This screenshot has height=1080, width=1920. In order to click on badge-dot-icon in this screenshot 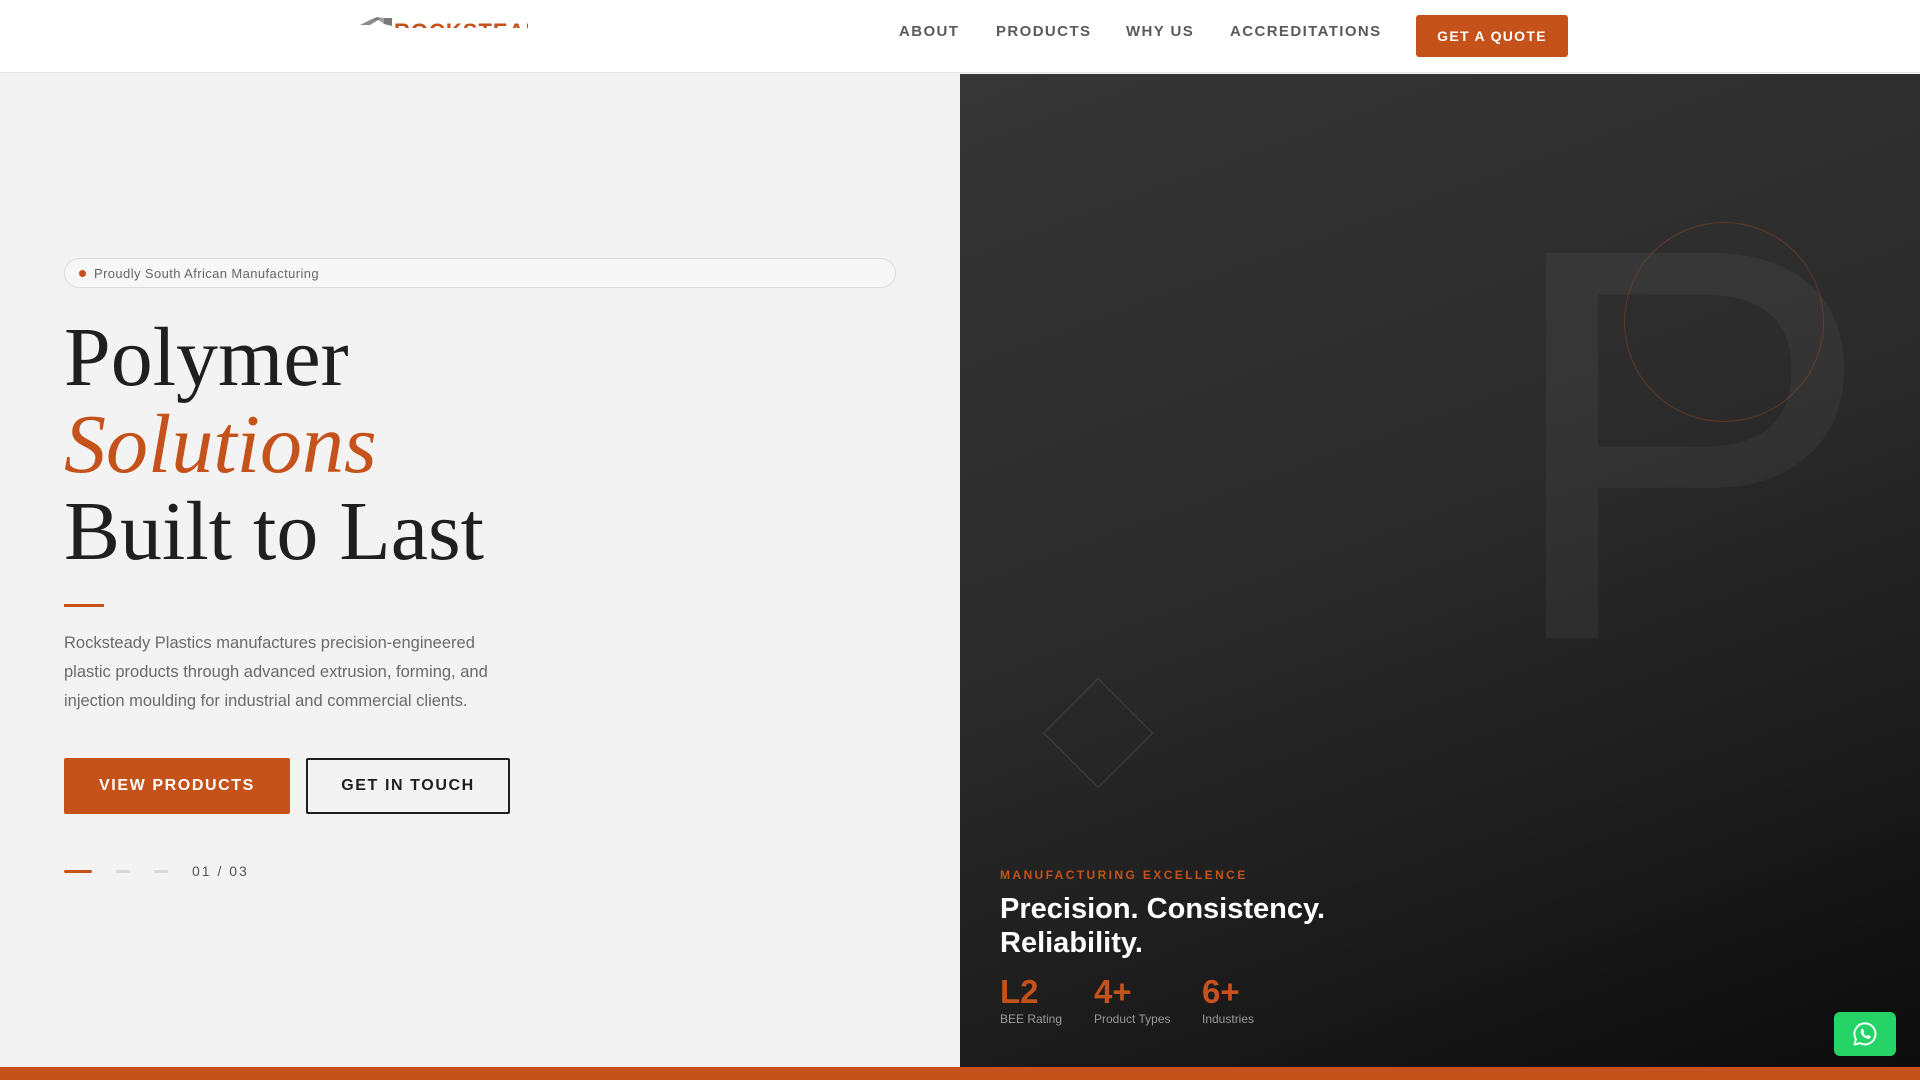, I will do `click(82, 273)`.